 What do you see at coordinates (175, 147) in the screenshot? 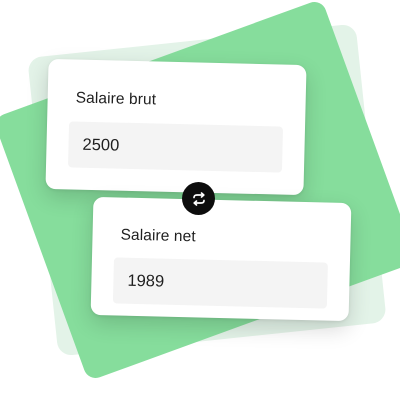
I see `gross-salary-input: 2500` at bounding box center [175, 147].